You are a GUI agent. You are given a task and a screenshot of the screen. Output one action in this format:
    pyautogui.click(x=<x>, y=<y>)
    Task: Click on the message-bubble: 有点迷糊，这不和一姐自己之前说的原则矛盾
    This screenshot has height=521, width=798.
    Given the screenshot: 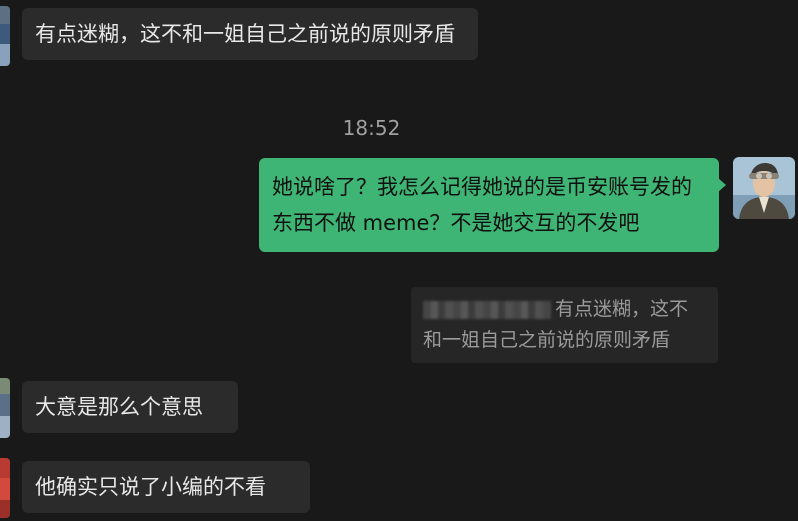 What is the action you would take?
    pyautogui.click(x=250, y=34)
    